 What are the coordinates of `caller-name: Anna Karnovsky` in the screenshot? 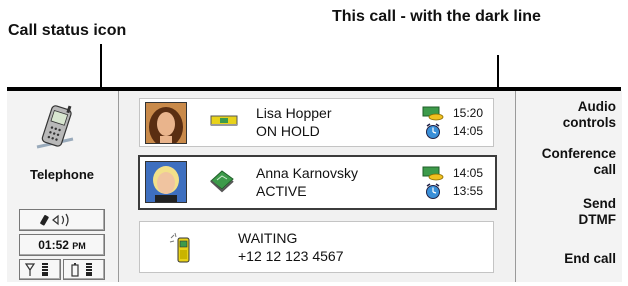 It's located at (307, 173).